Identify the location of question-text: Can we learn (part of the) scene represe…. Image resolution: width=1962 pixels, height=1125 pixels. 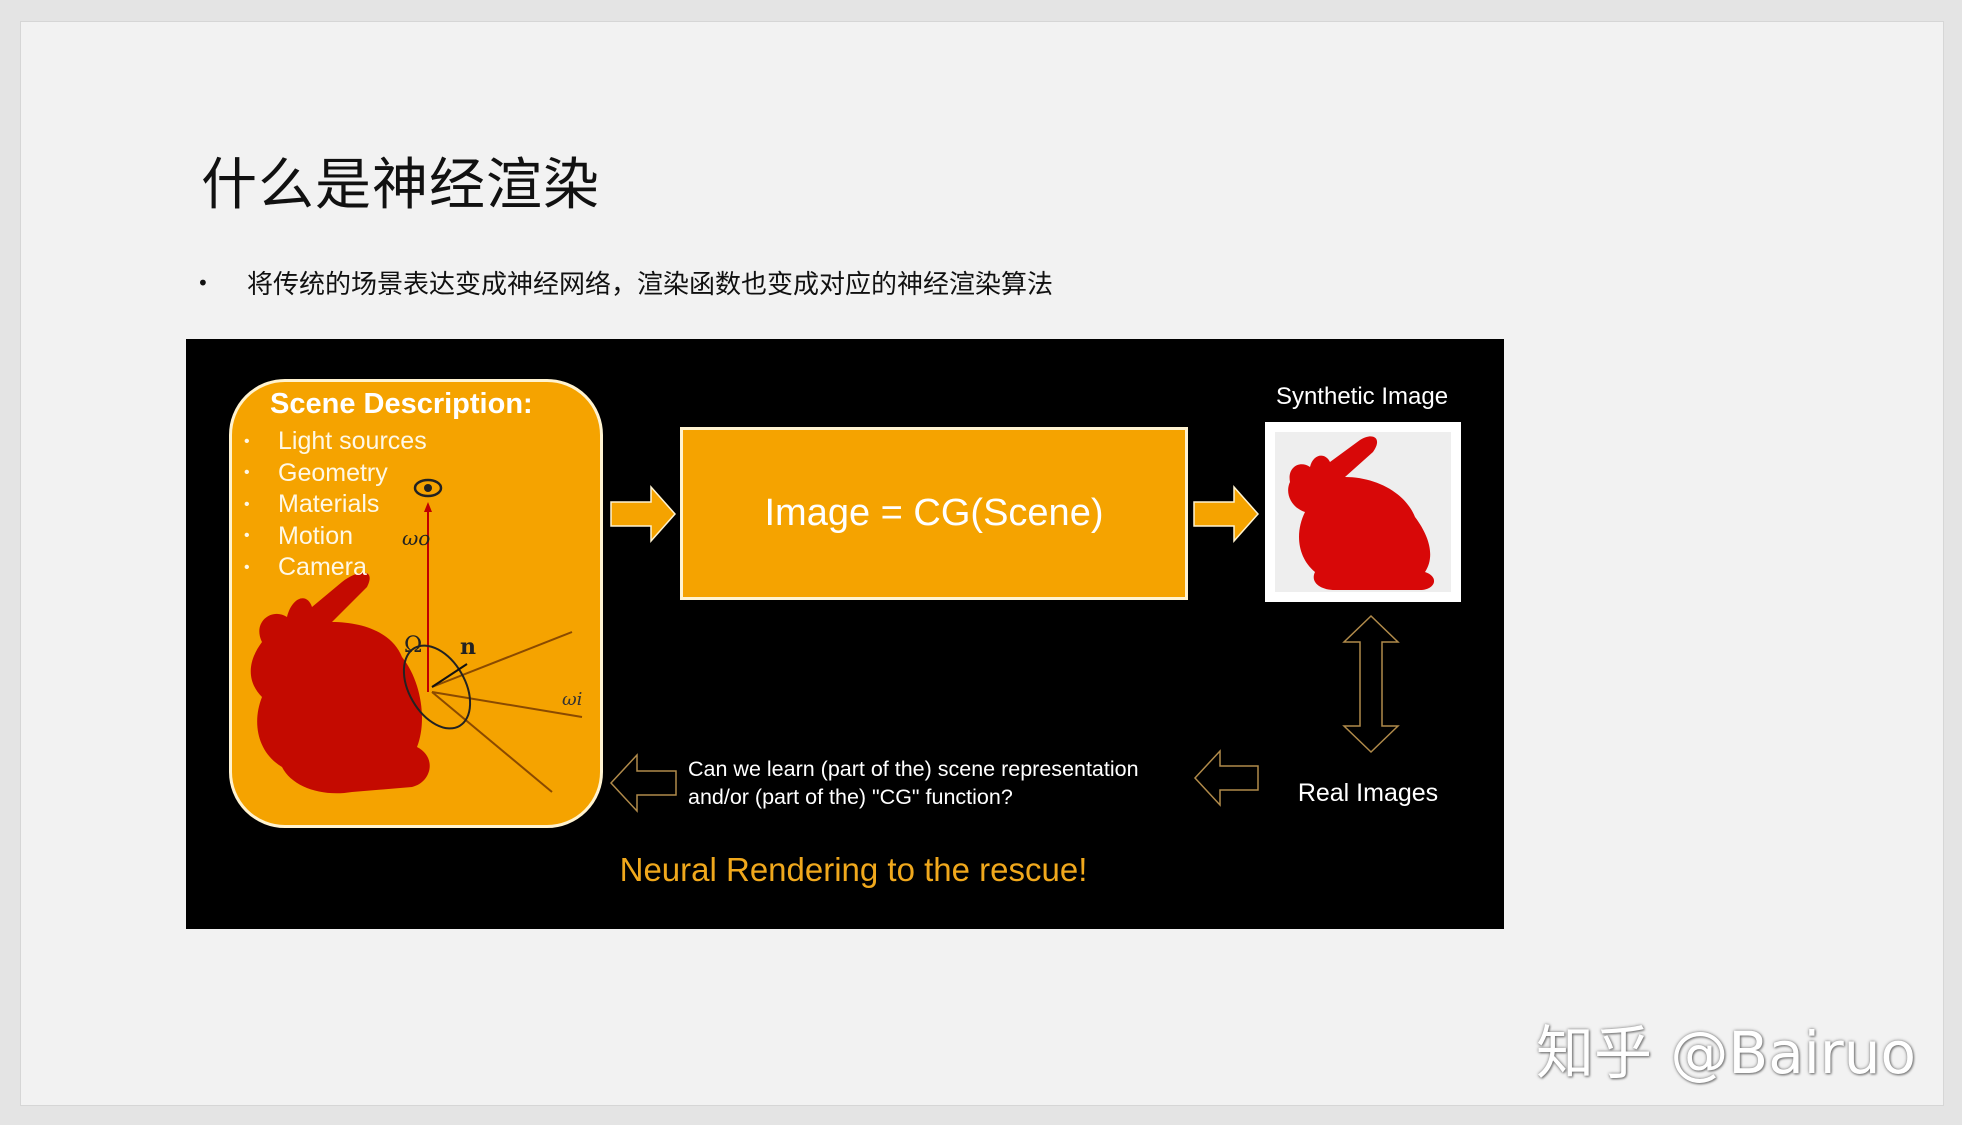
(913, 783).